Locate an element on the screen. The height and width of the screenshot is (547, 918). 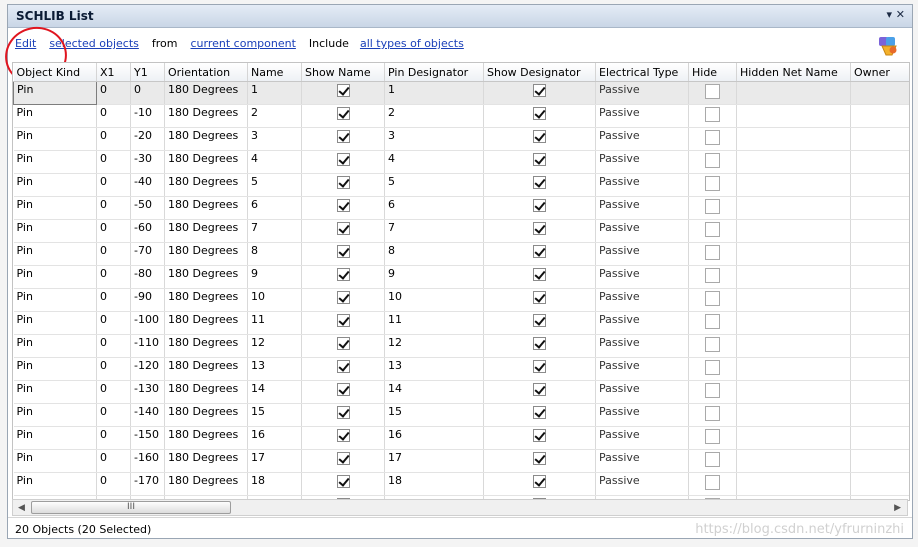
y1-cell: -30 is located at coordinates (147, 162).